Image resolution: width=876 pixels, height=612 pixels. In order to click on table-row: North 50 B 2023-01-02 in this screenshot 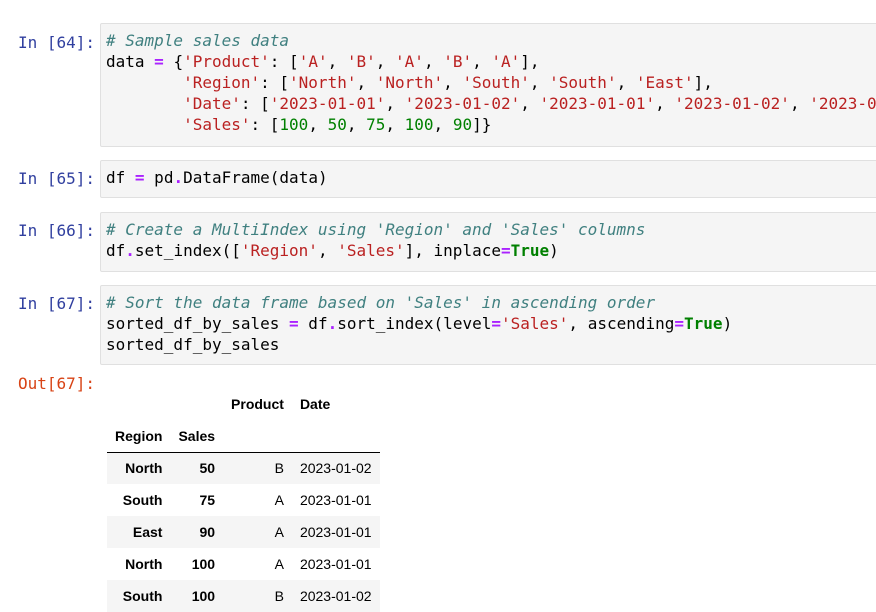, I will do `click(243, 468)`.